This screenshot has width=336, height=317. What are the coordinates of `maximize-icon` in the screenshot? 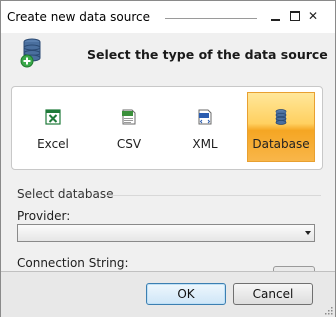 It's located at (295, 16).